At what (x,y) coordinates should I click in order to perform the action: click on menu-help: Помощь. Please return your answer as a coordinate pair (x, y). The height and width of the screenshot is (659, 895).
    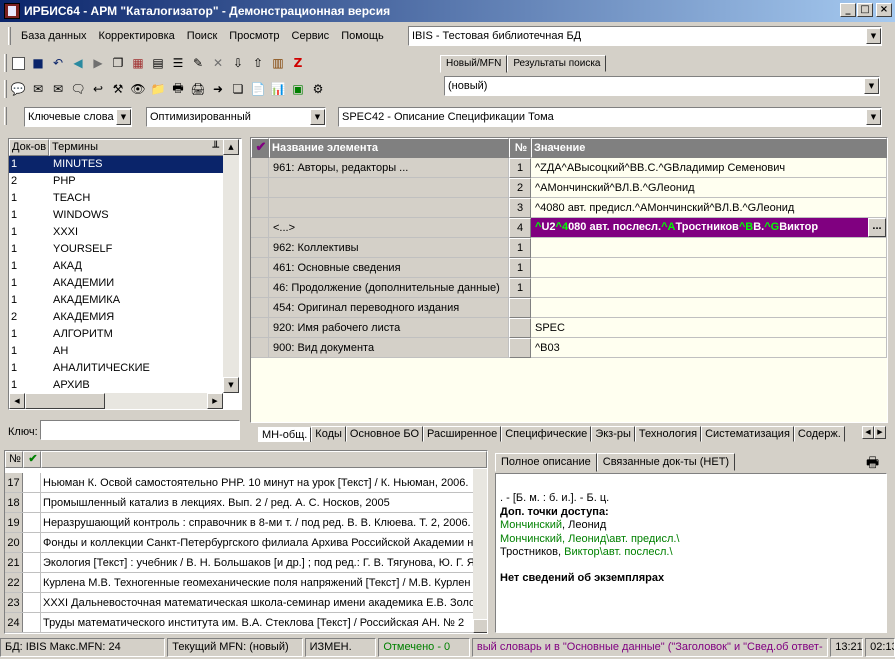
    Looking at the image, I should click on (362, 36).